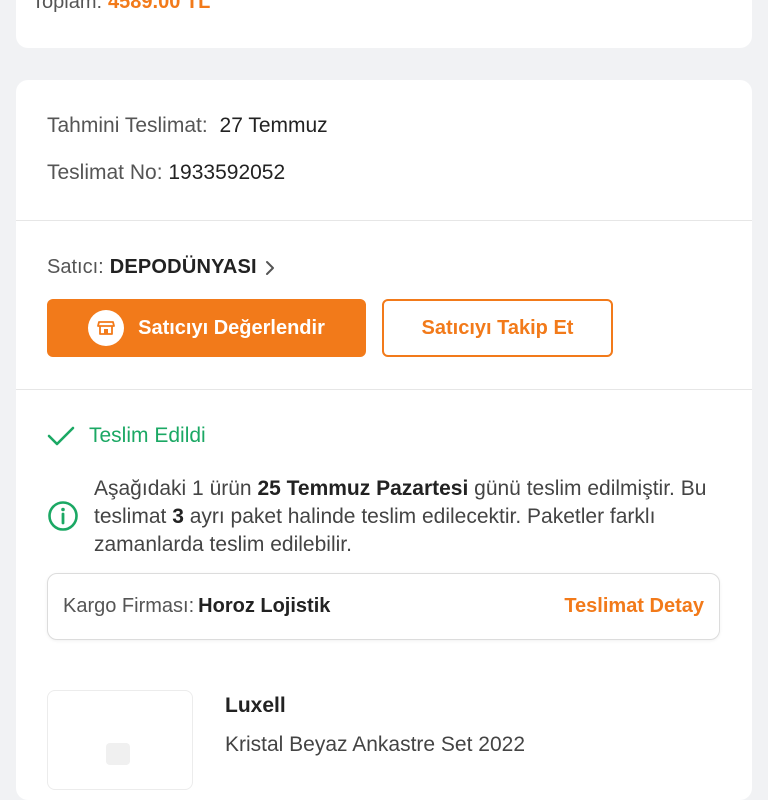 This screenshot has height=800, width=768. I want to click on seller-link: Satıcı: DEPODÜNYASI, so click(161, 267).